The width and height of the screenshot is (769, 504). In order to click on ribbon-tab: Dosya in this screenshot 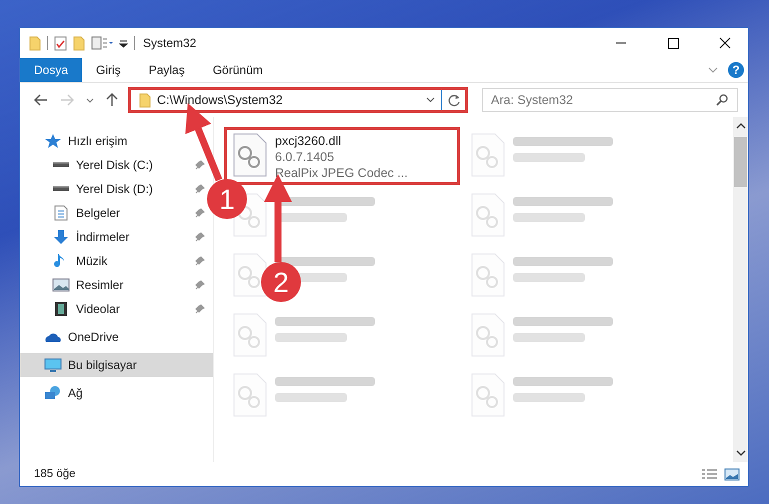, I will do `click(51, 70)`.